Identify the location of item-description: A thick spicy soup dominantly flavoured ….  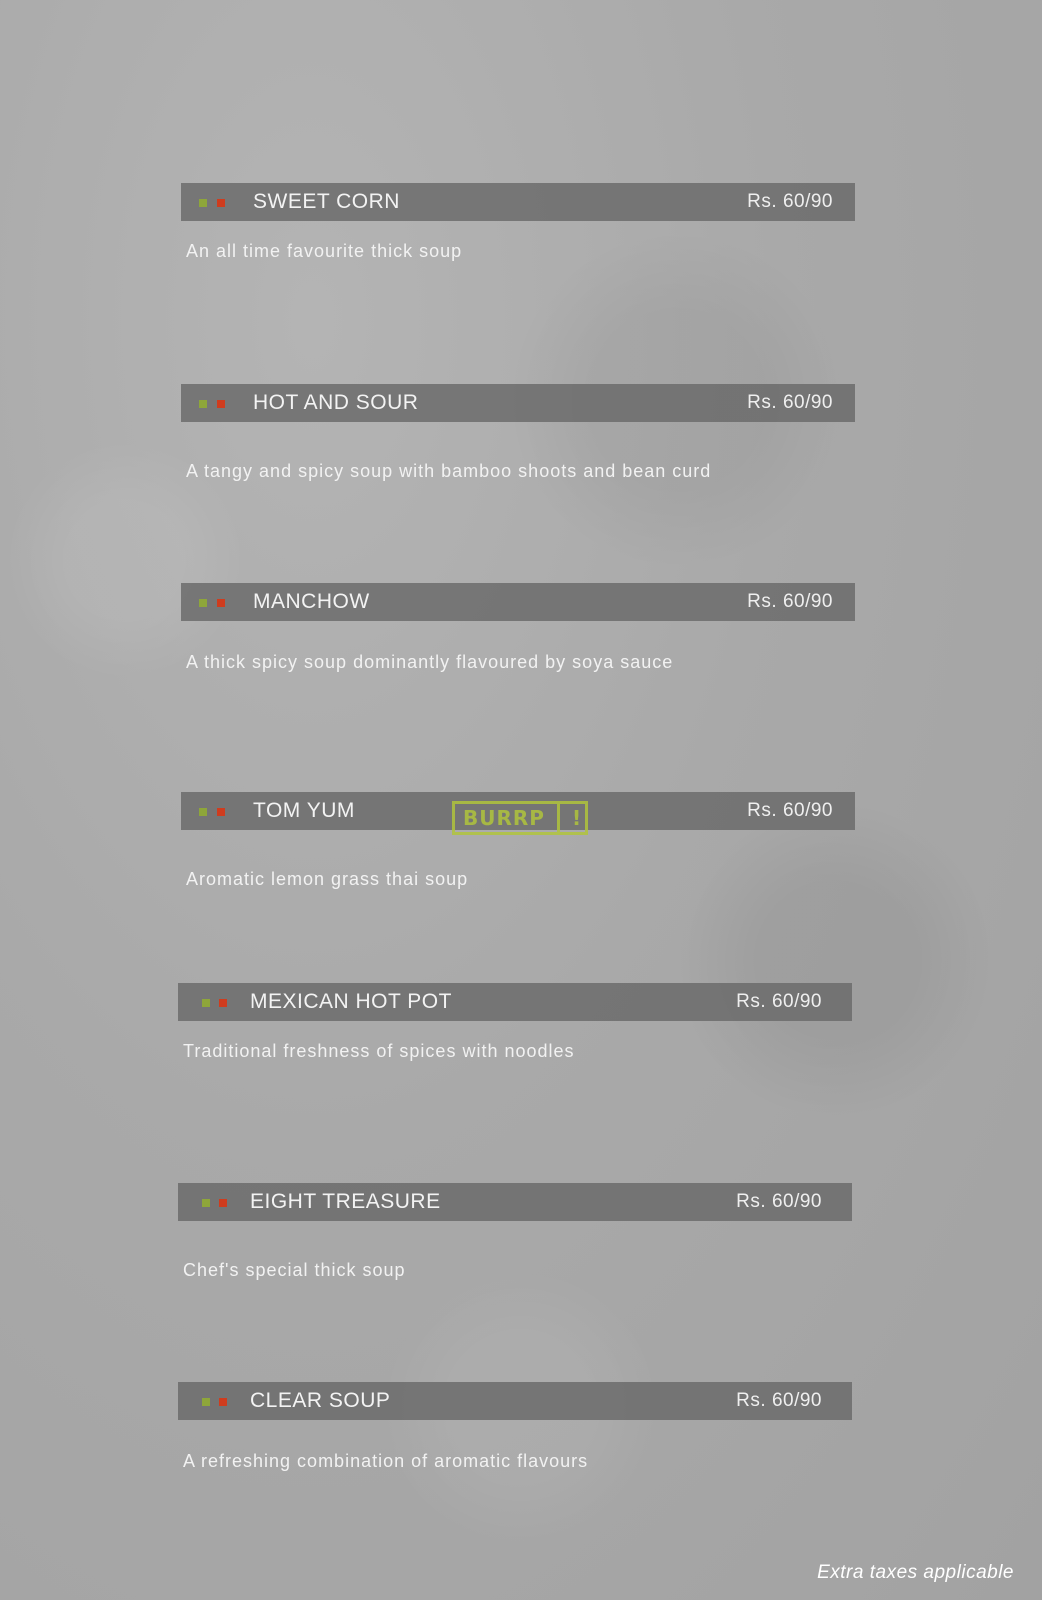
(430, 662).